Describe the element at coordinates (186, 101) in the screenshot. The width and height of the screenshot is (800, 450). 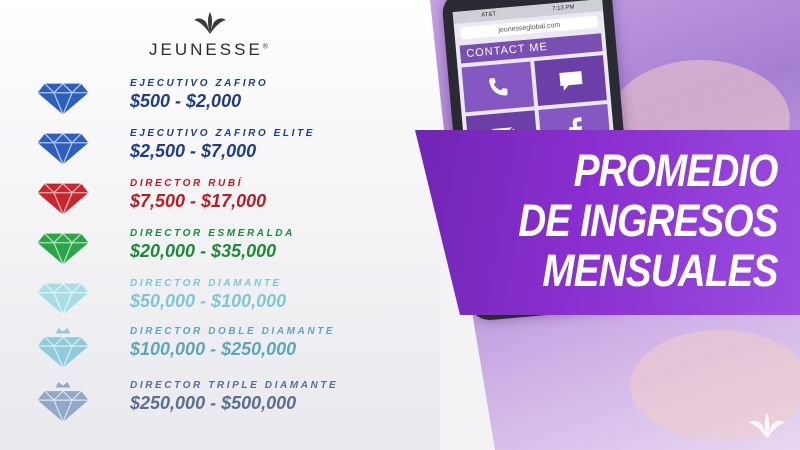
I see `rank-income-range: $500 - $2,000` at that location.